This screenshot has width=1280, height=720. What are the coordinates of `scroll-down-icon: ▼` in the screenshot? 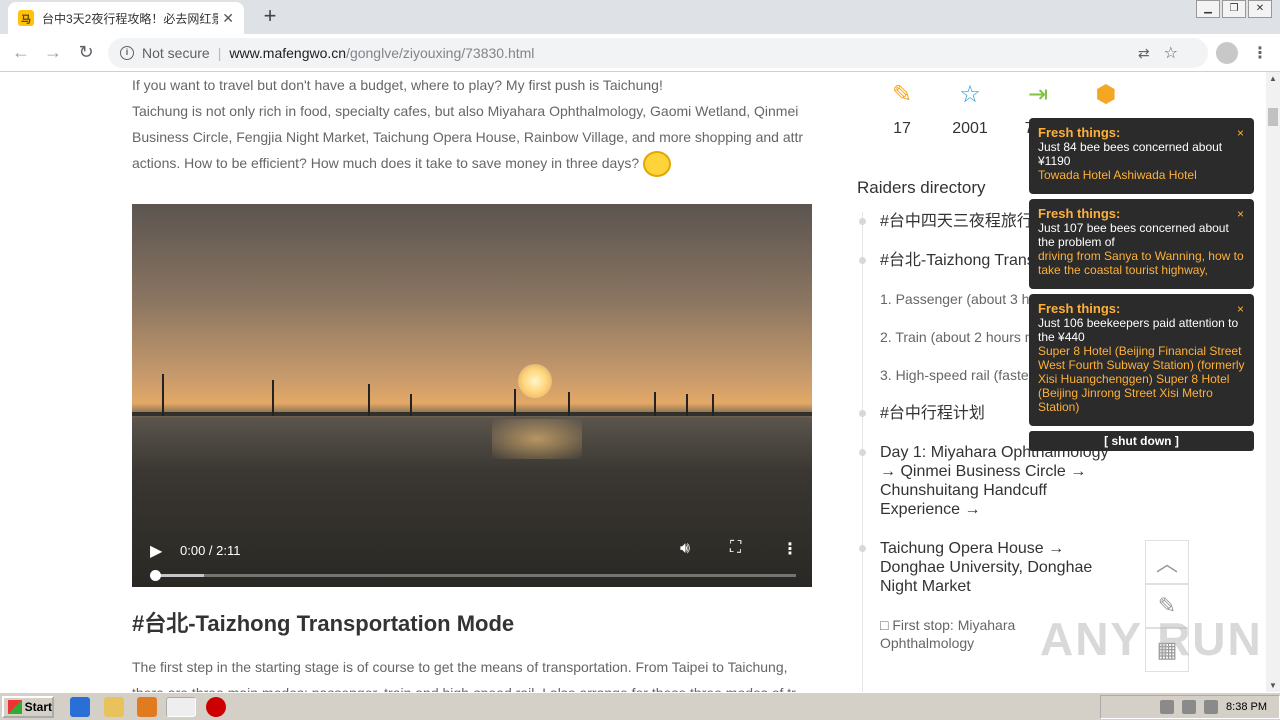 It's located at (1273, 685).